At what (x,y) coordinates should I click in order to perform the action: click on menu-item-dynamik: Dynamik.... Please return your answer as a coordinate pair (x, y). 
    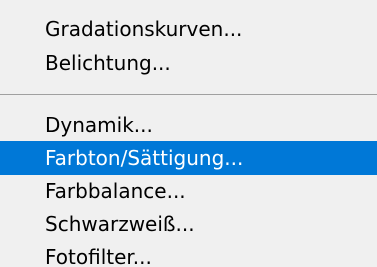
    Looking at the image, I should click on (188, 125).